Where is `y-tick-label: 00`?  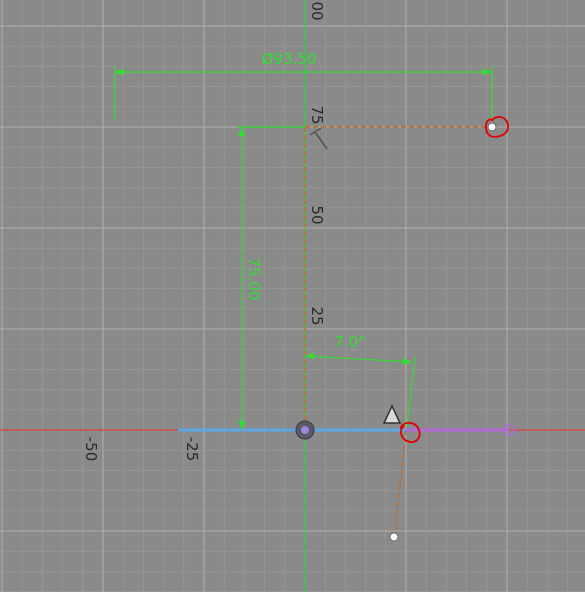 y-tick-label: 00 is located at coordinates (317, 10).